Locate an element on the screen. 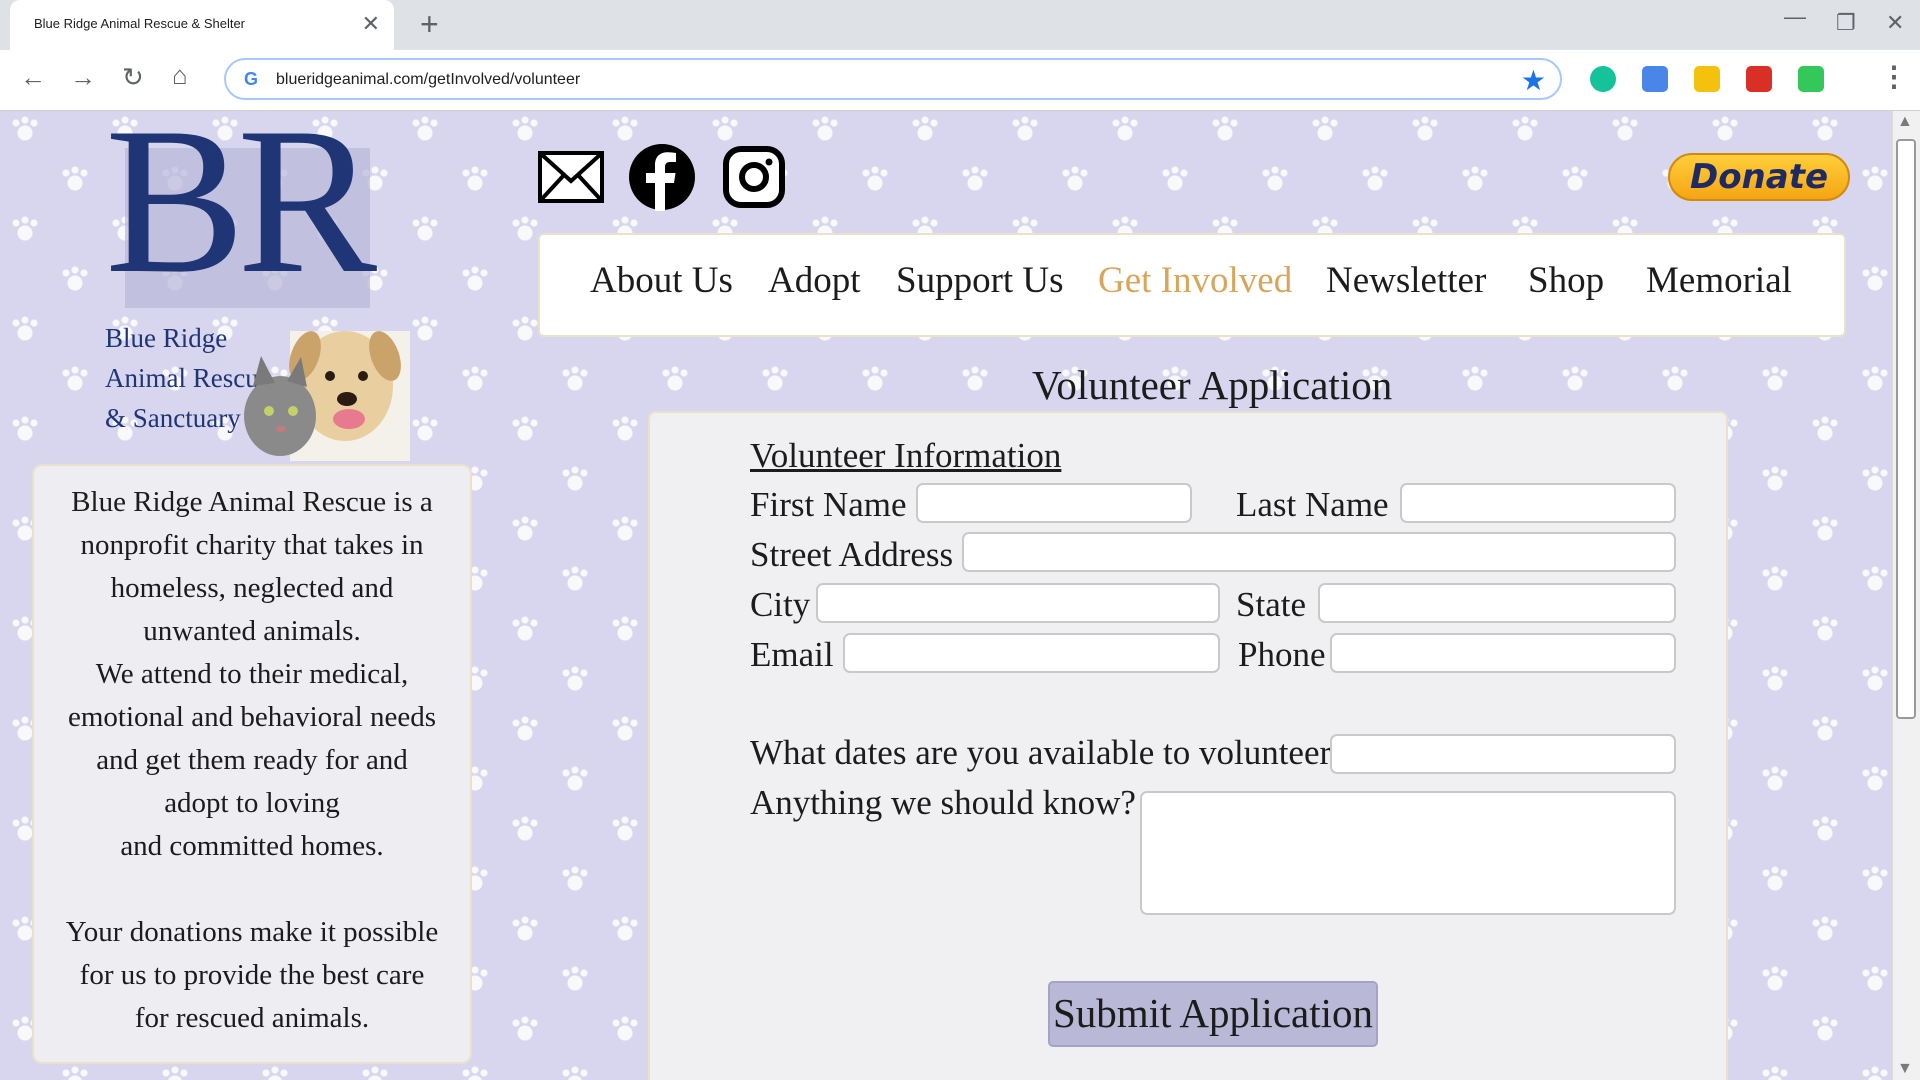 This screenshot has width=1920, height=1080. notes-question-label: Anything we should know? is located at coordinates (943, 802).